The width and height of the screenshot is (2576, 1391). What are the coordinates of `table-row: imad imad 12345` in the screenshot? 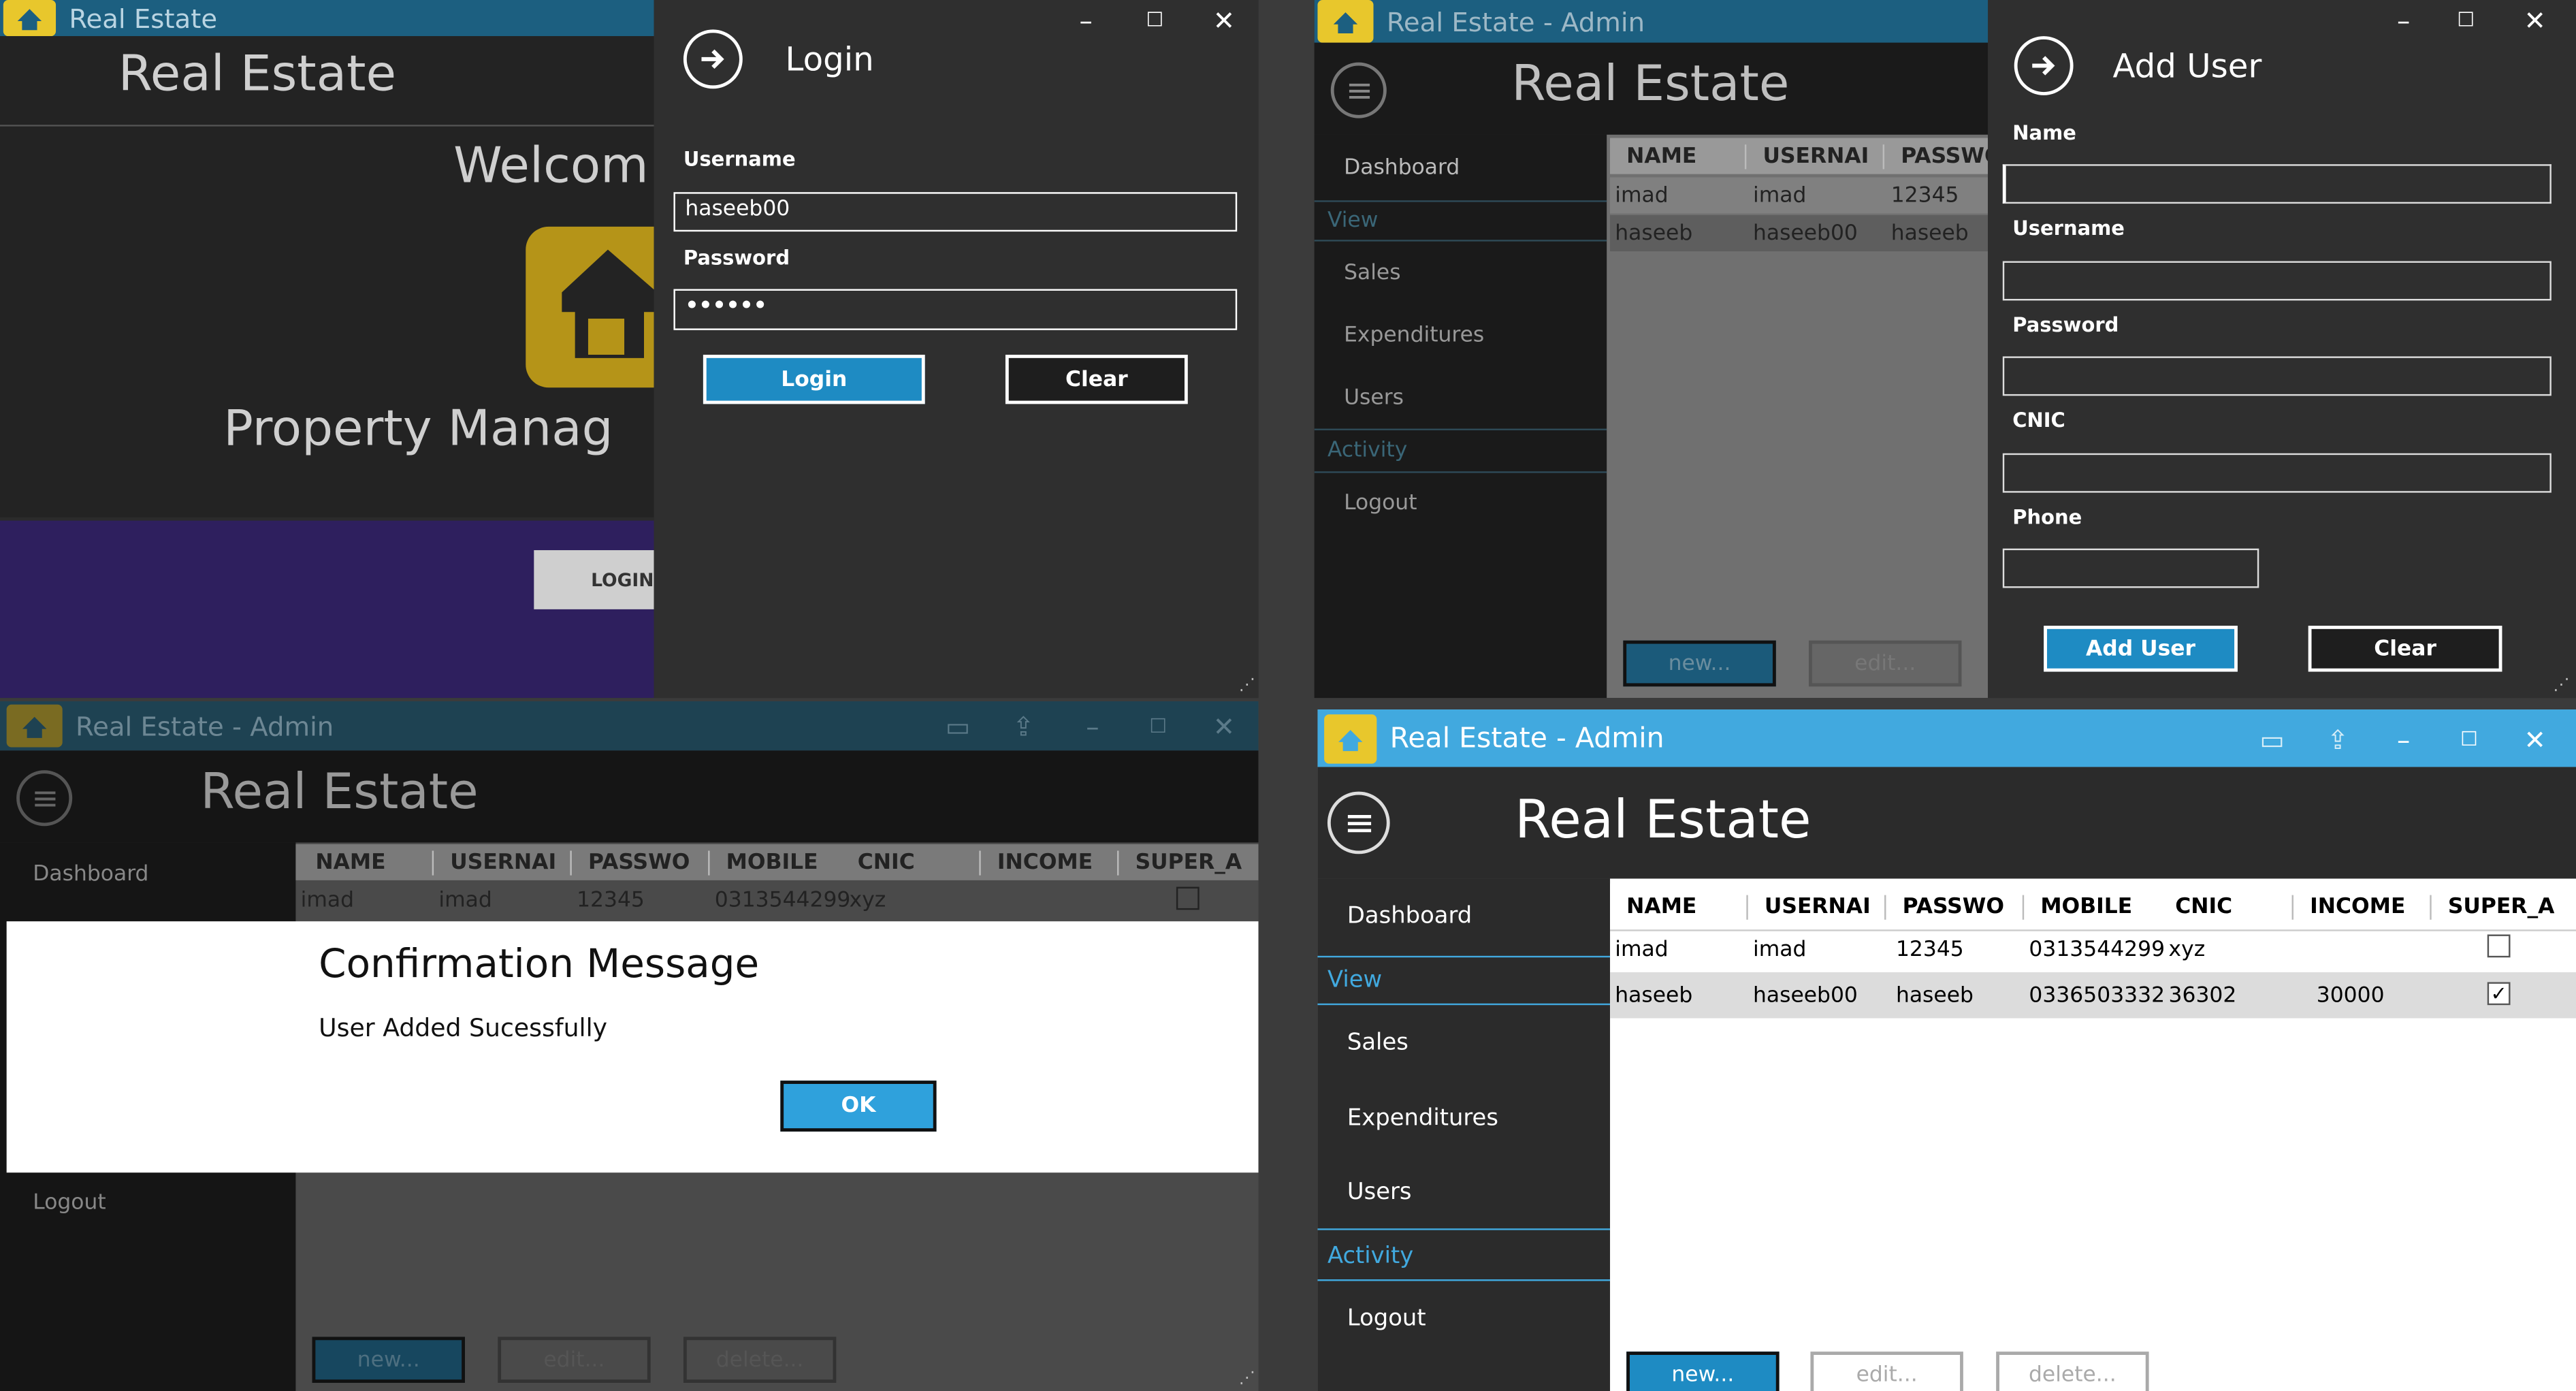 It's located at (1800, 196).